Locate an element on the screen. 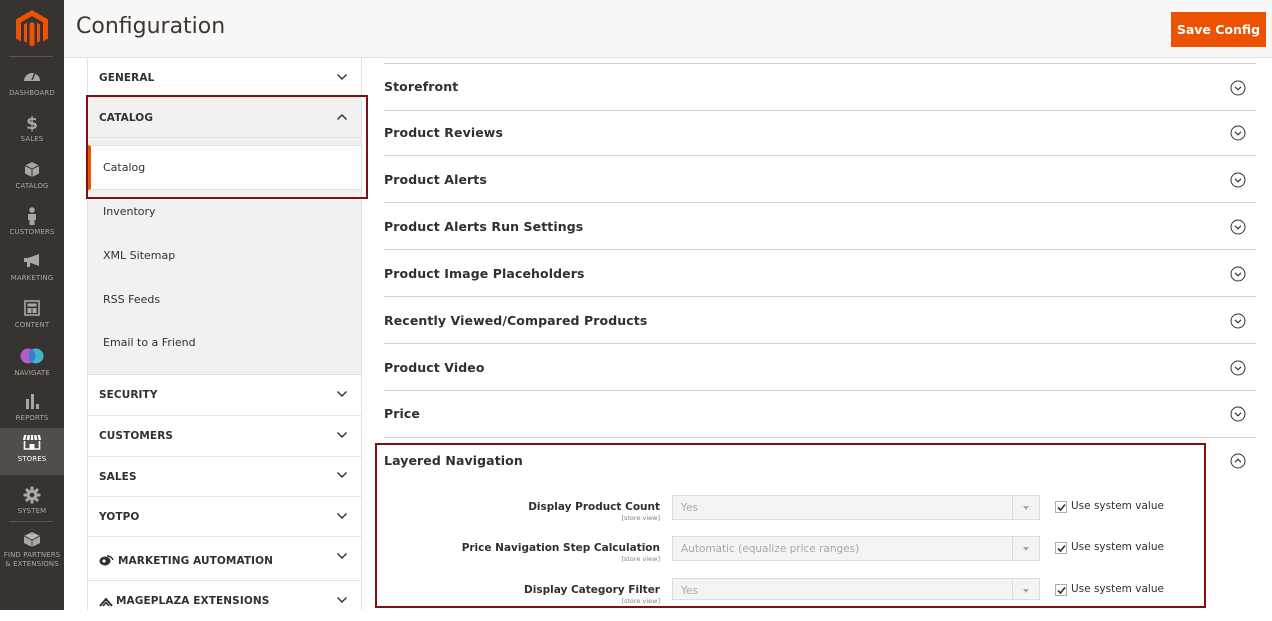 The height and width of the screenshot is (621, 1272). gear-icon is located at coordinates (32, 496).